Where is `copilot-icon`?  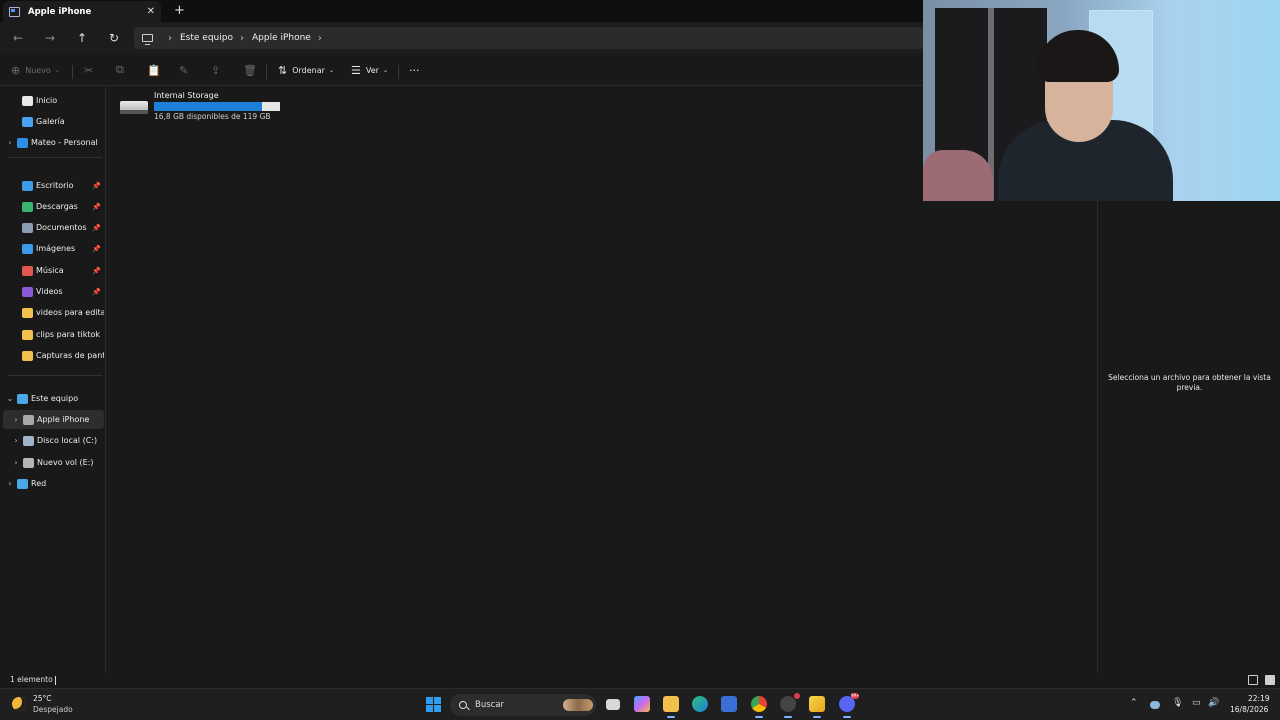
copilot-icon is located at coordinates (642, 704).